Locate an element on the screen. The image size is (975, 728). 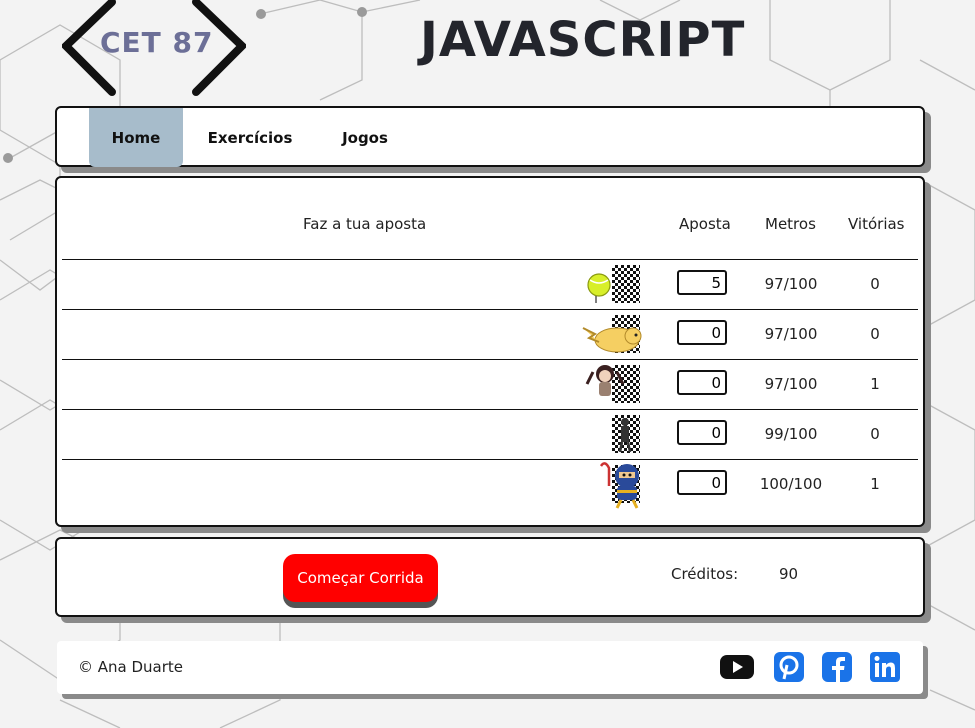
wins-column-header: Vitórias is located at coordinates (876, 224).